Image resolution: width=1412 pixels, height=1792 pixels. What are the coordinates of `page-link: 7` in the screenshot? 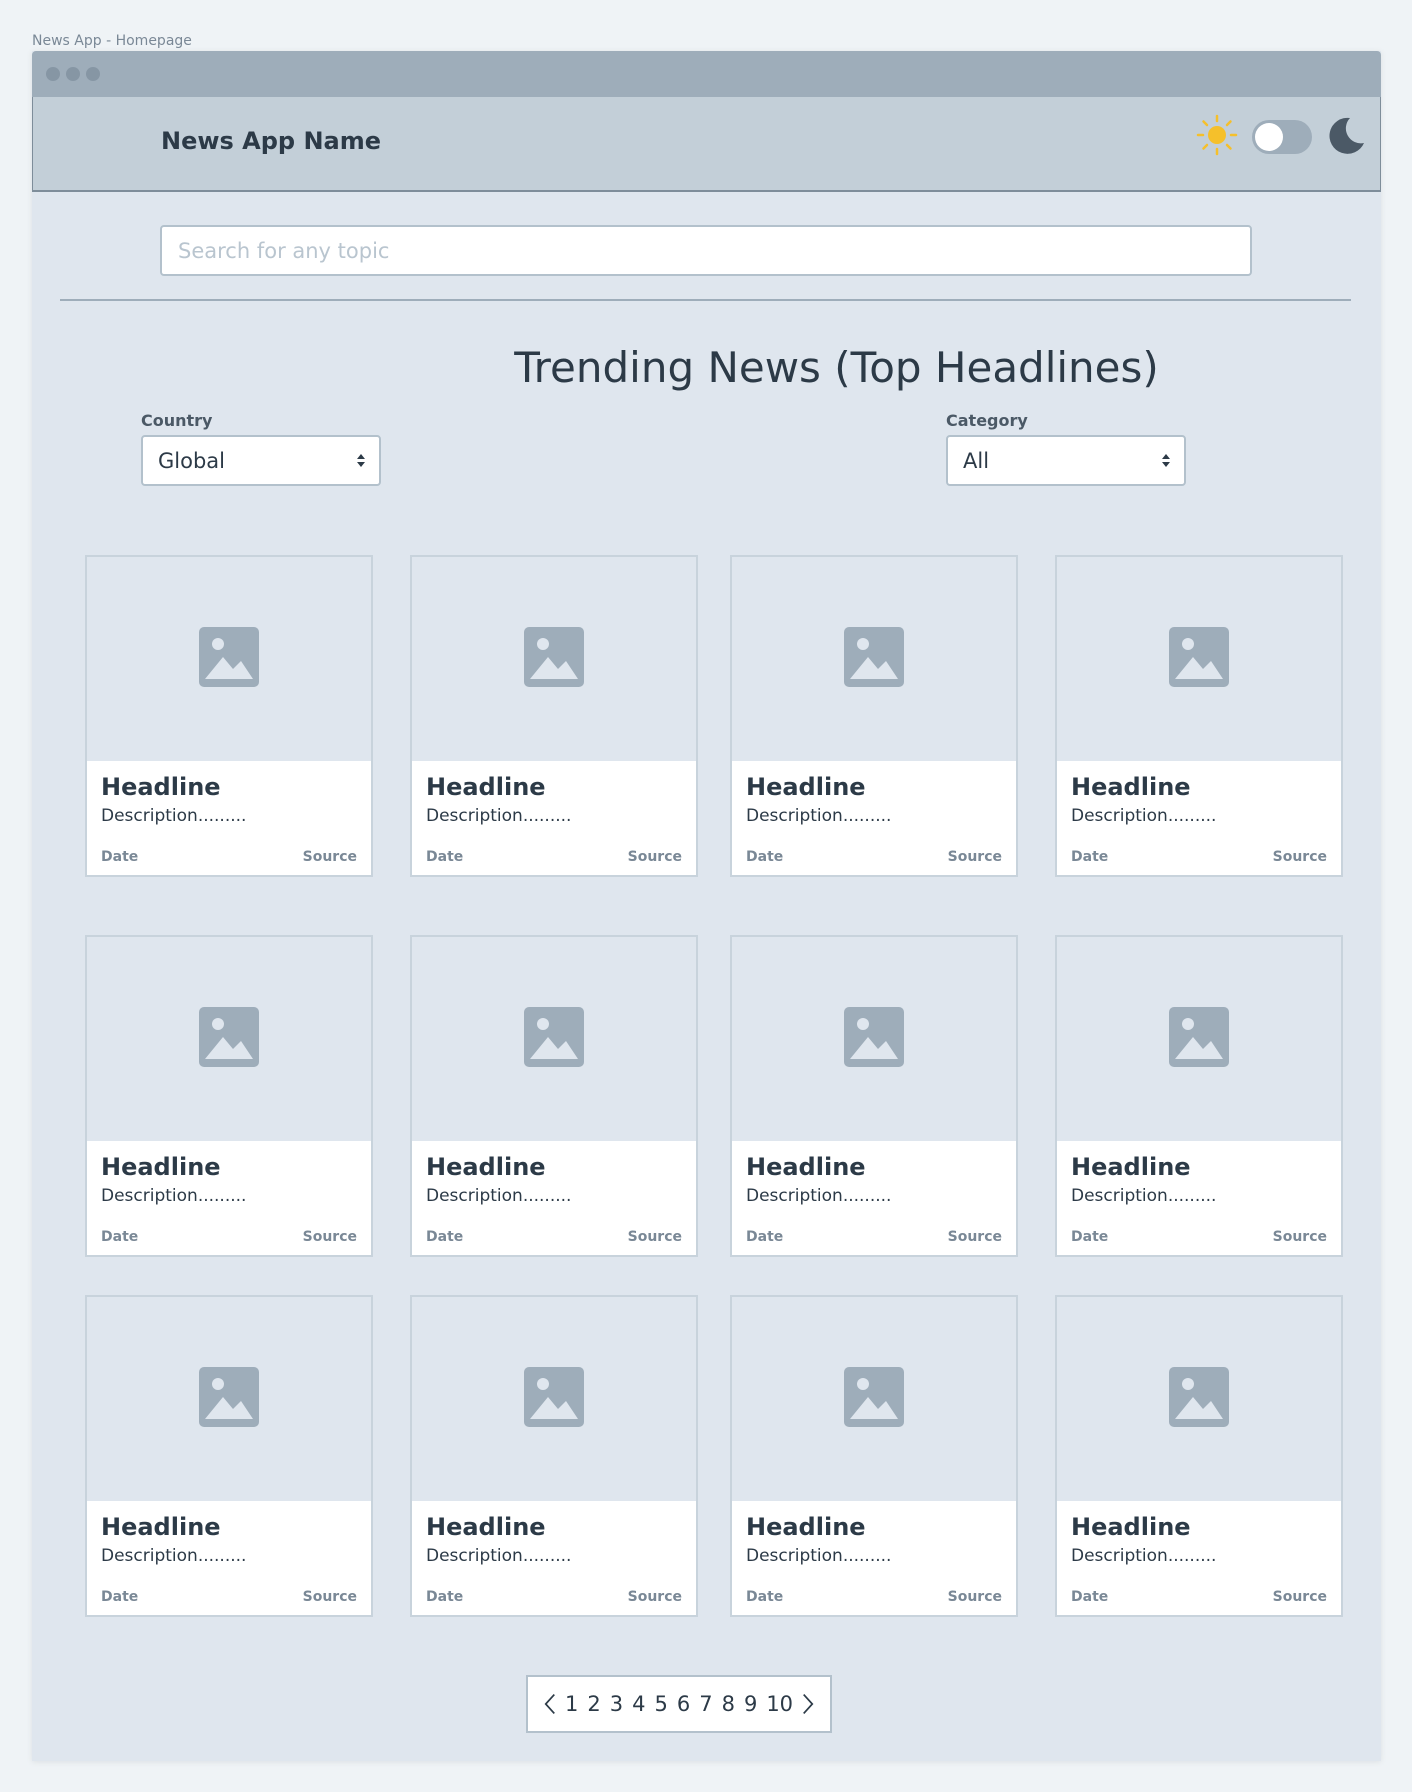 It's located at (705, 1704).